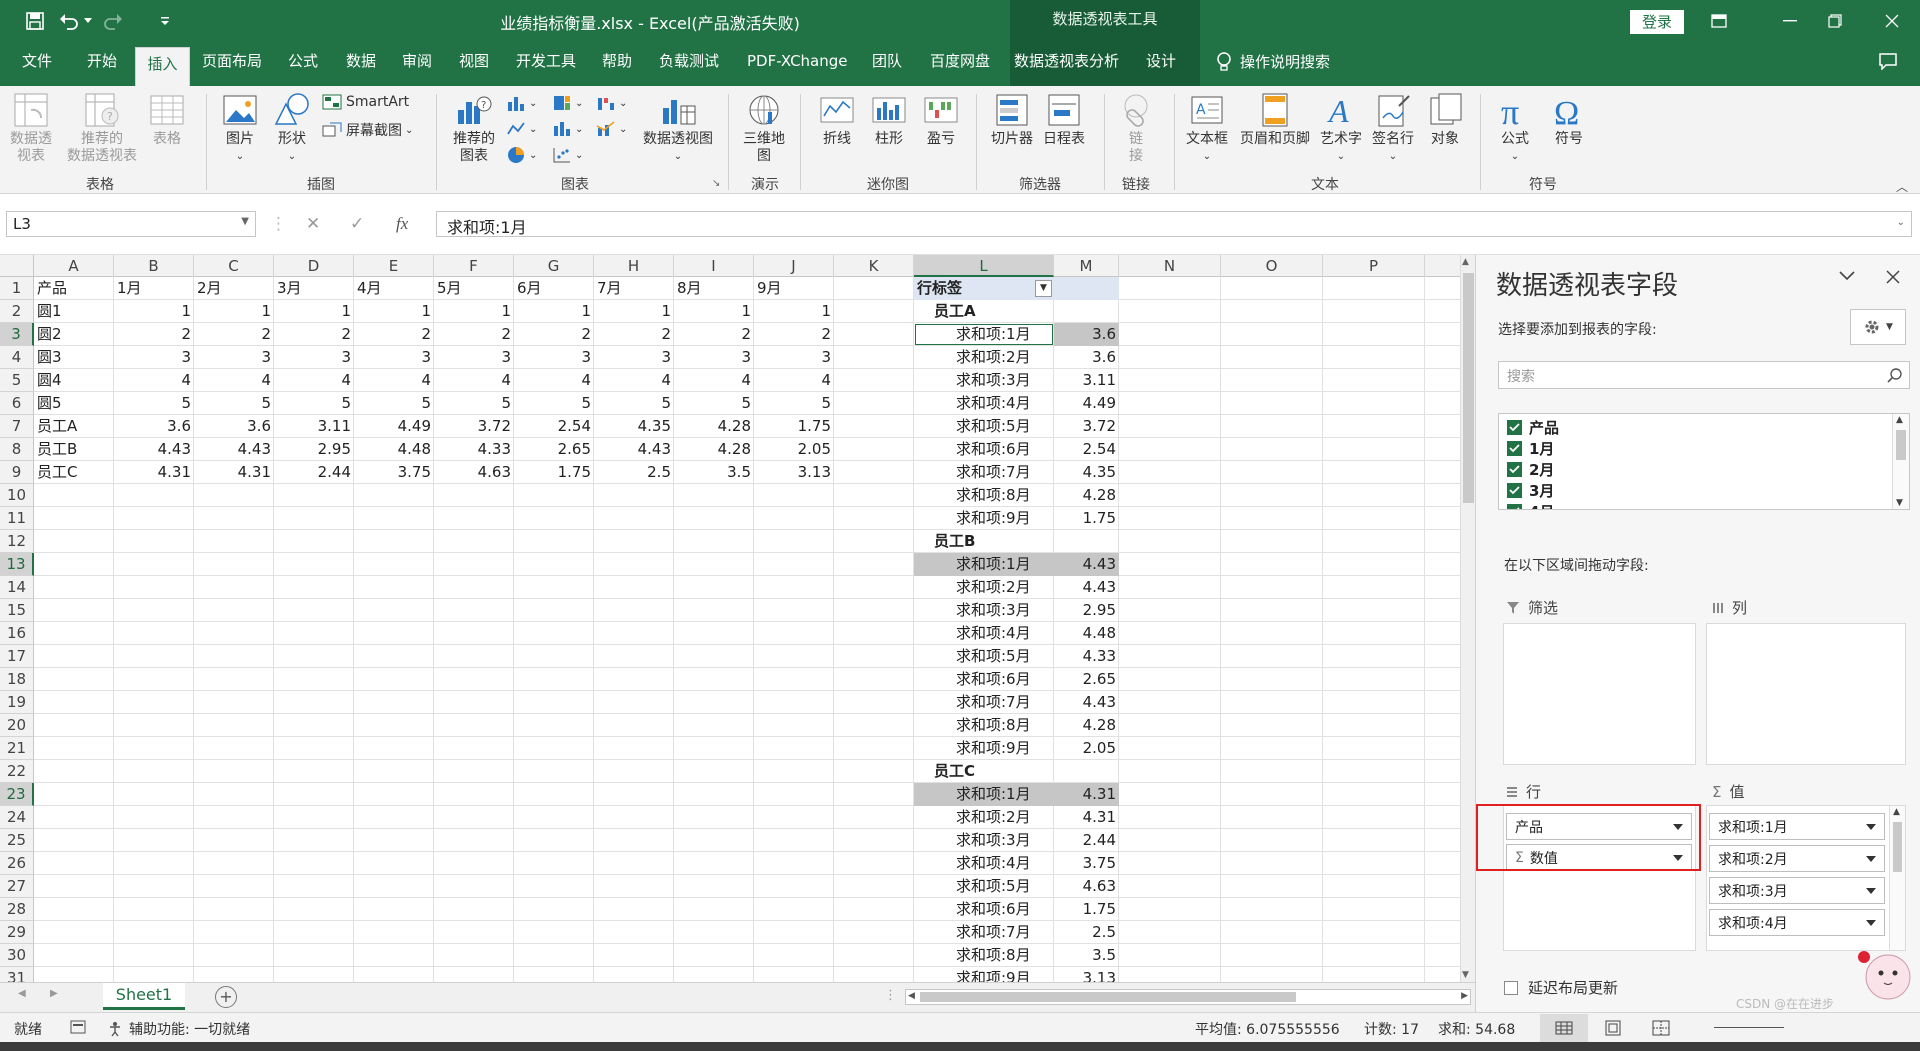 Image resolution: width=1920 pixels, height=1051 pixels. What do you see at coordinates (797, 64) in the screenshot?
I see `tab-pdf-xchange: PDF-XChange` at bounding box center [797, 64].